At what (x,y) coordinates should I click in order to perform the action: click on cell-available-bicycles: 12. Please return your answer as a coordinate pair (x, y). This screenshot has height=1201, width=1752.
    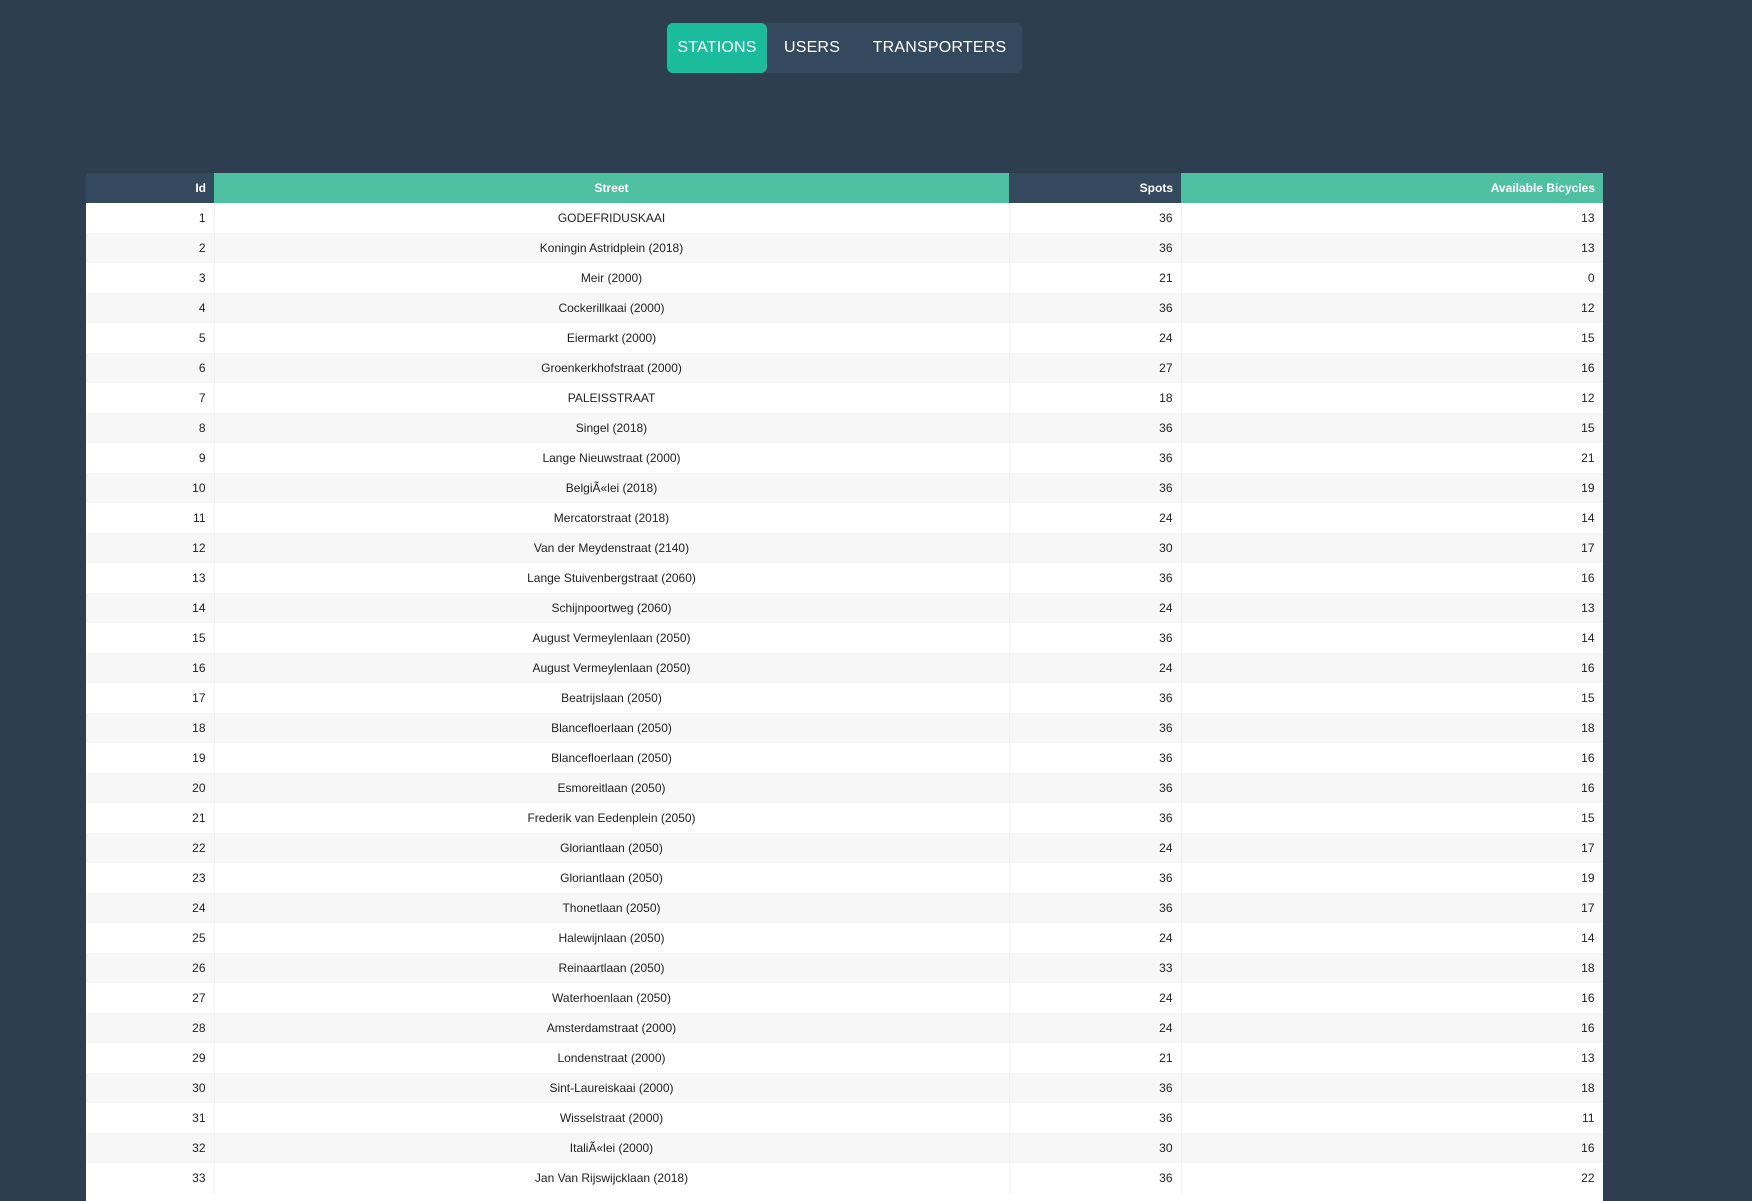
    Looking at the image, I should click on (1392, 308).